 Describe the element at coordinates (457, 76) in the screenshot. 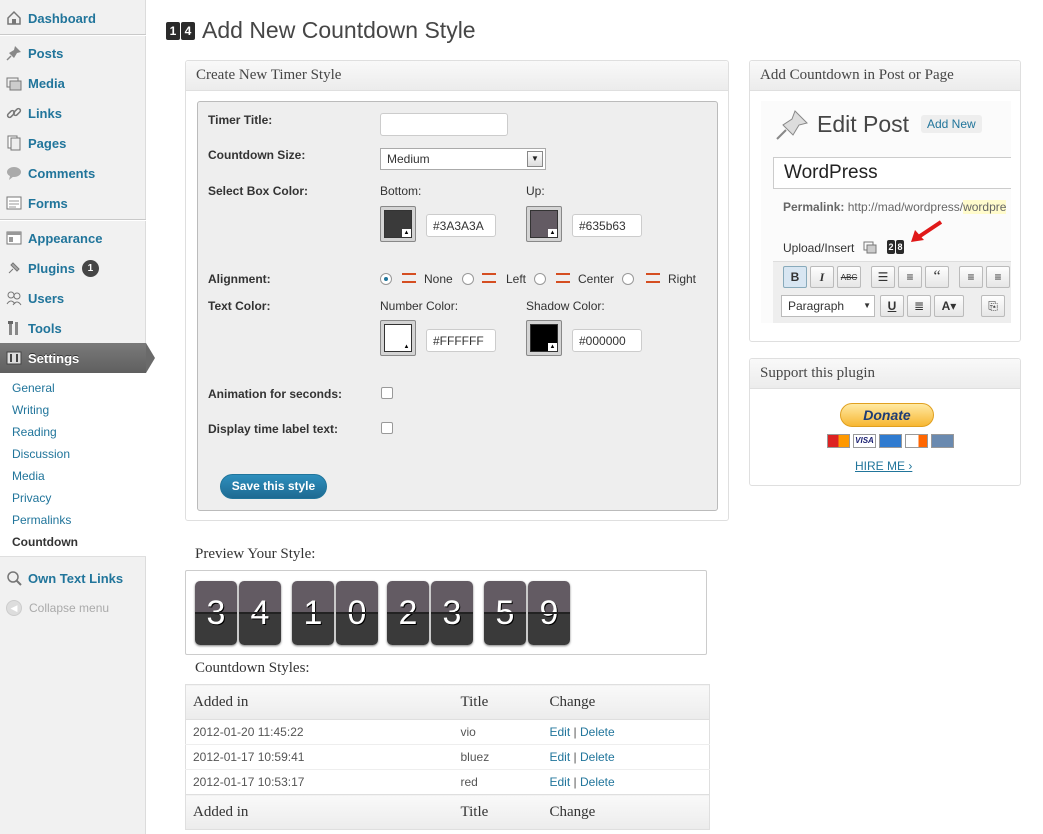

I see `box-heading: Create New Timer Style` at that location.